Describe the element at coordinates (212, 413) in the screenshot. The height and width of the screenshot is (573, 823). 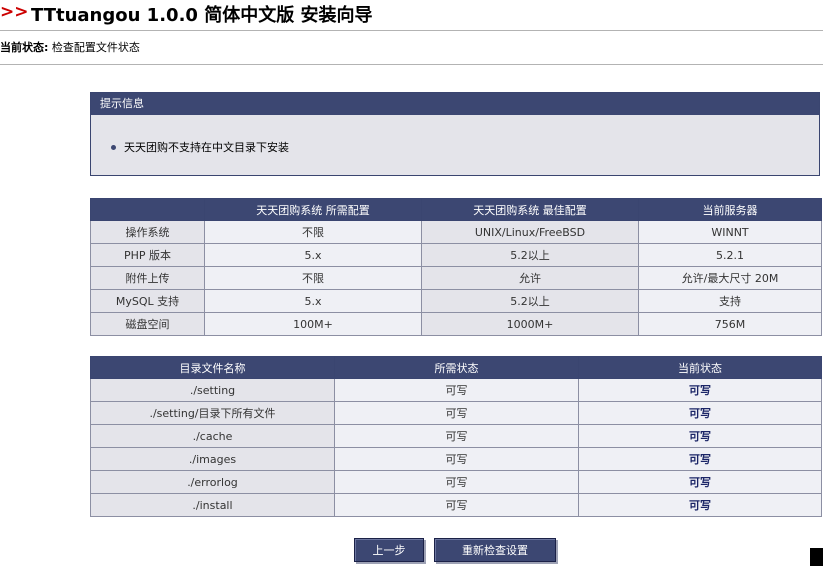
I see `dir-path: ./setting/目录下所有文件` at that location.